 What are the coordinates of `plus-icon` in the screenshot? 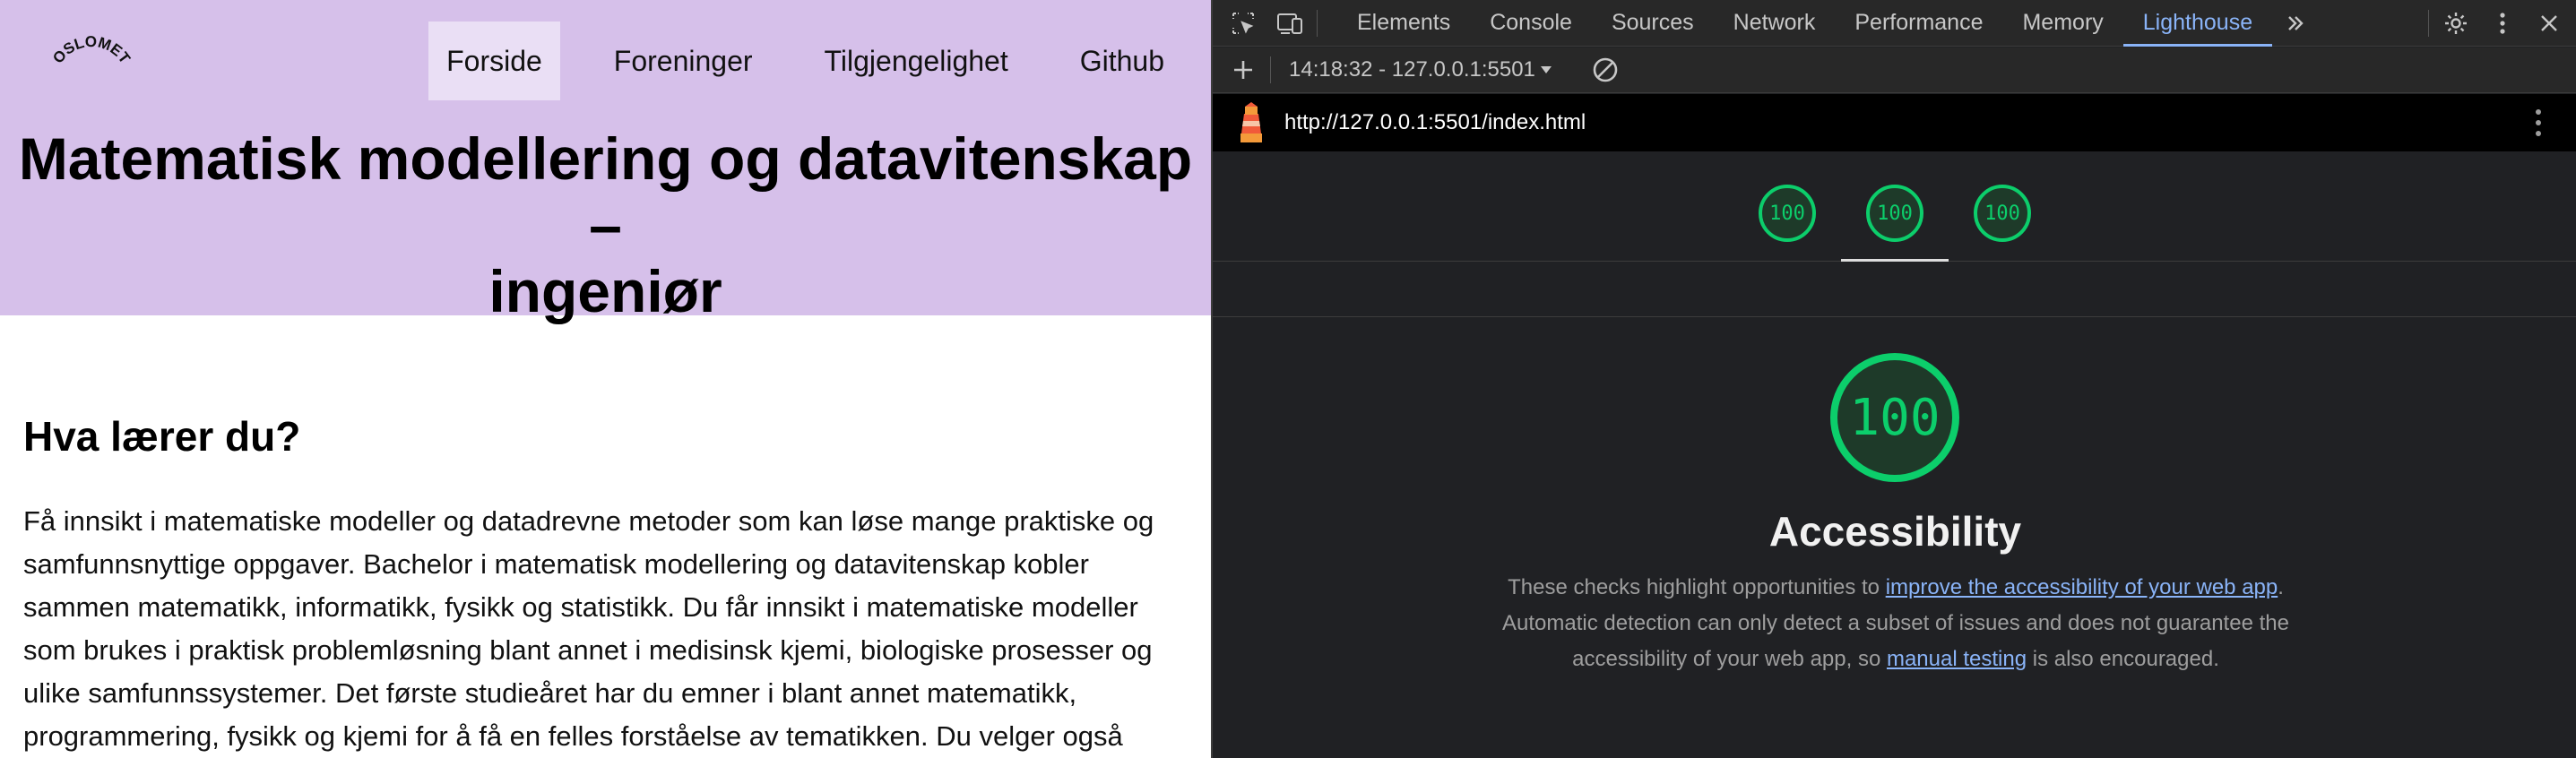 It's located at (1243, 70).